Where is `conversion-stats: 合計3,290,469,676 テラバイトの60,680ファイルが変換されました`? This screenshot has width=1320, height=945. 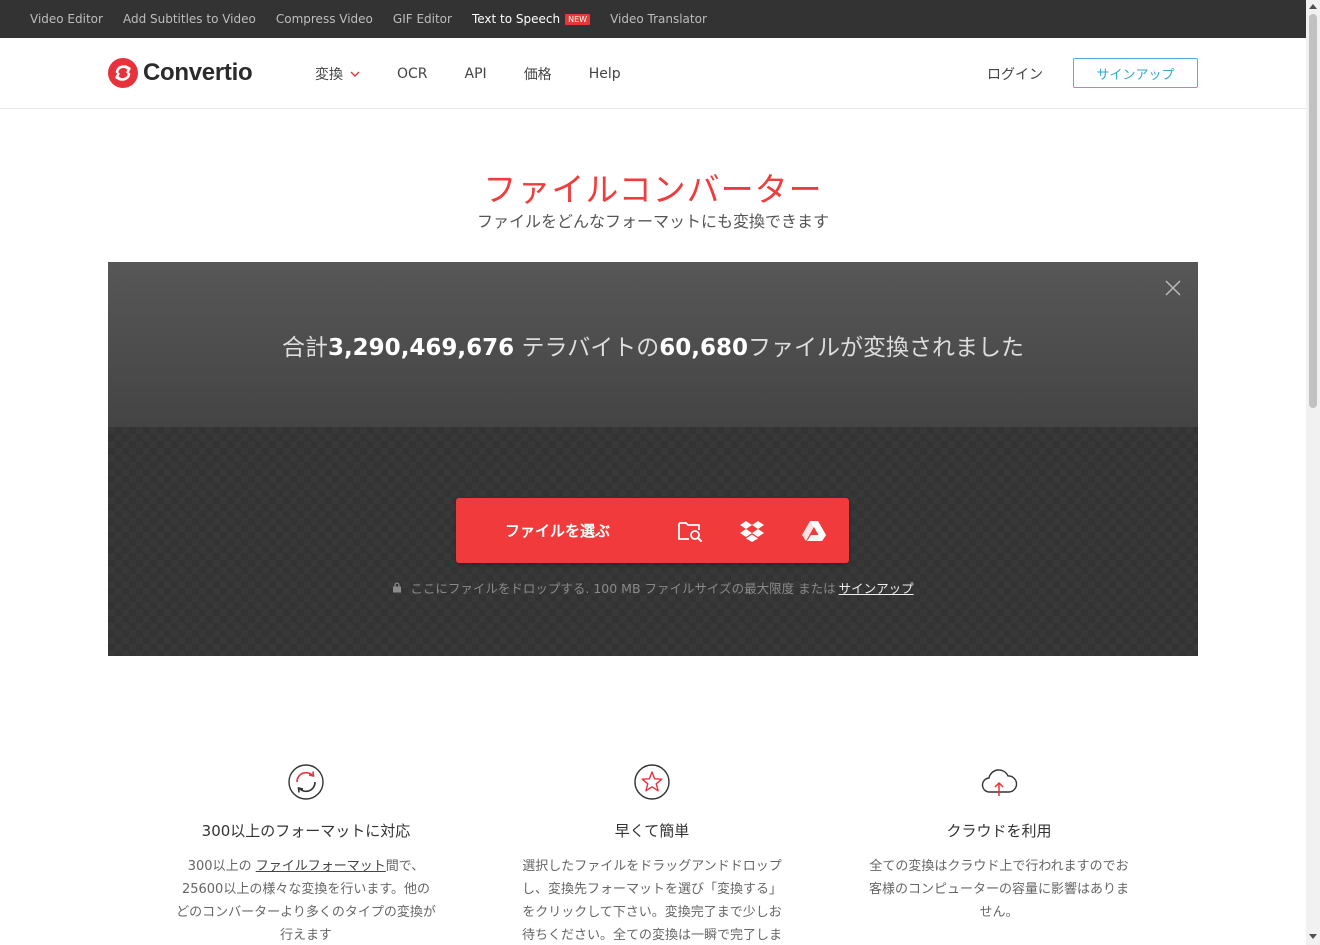
conversion-stats: 合計3,290,469,676 テラバイトの60,680ファイルが変換されました is located at coordinates (653, 345).